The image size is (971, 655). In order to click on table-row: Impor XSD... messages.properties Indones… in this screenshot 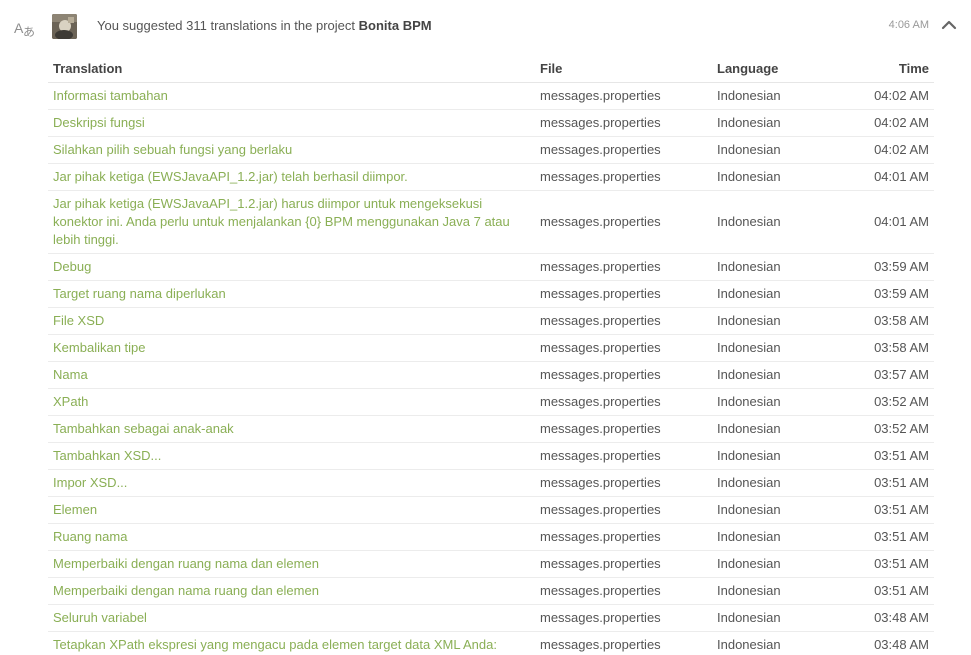, I will do `click(491, 483)`.